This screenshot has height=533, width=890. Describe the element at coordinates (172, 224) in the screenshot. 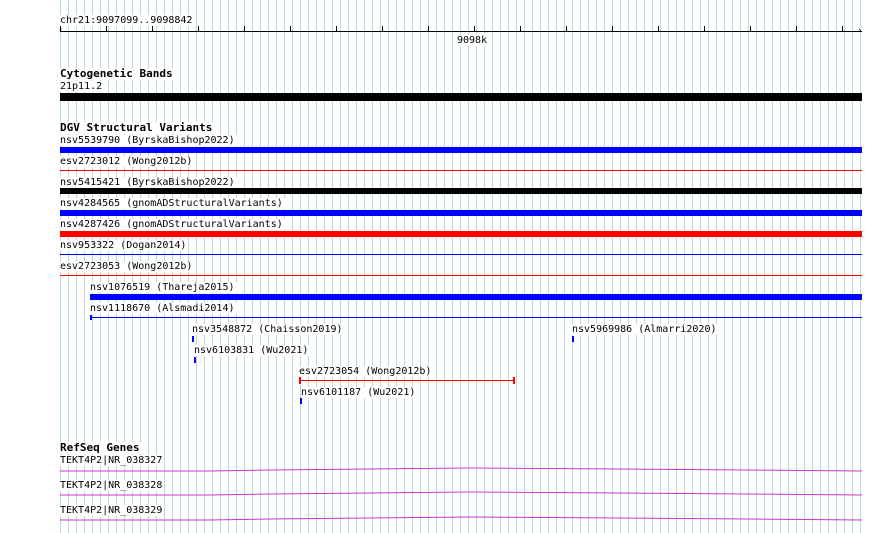

I see `dgv-feature-label: nsv4287426 (gnomADStructuralVariants)` at that location.